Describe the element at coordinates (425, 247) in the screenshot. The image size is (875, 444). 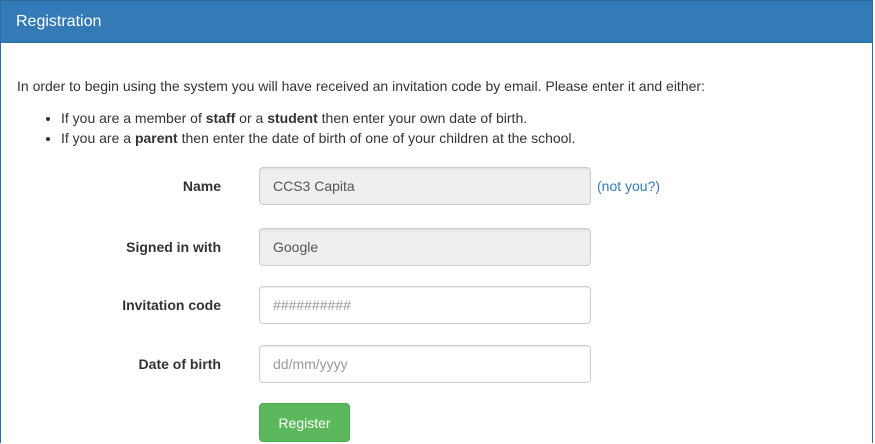
I see `signed-in-with-field` at that location.